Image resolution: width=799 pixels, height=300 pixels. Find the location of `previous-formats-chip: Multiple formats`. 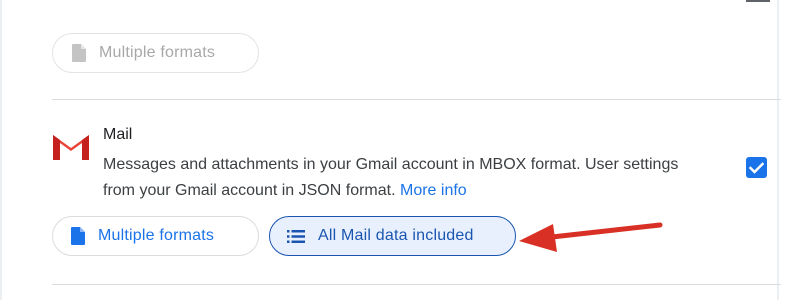

previous-formats-chip: Multiple formats is located at coordinates (155, 53).